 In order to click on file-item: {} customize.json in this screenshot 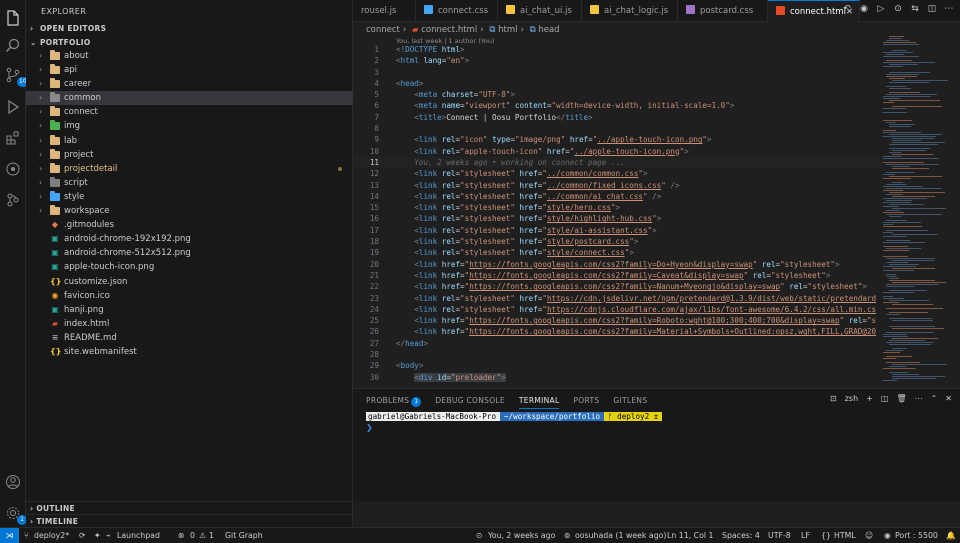, I will do `click(189, 282)`.